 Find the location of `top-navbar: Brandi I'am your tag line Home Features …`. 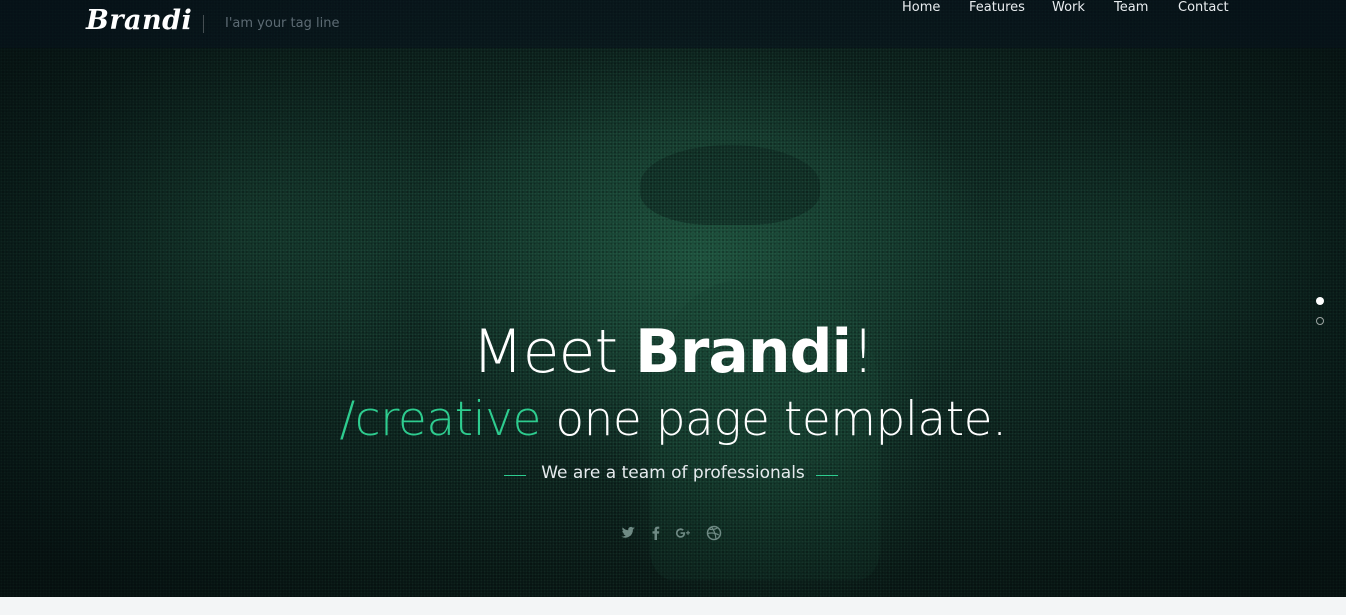

top-navbar: Brandi I'am your tag line Home Features … is located at coordinates (673, 24).